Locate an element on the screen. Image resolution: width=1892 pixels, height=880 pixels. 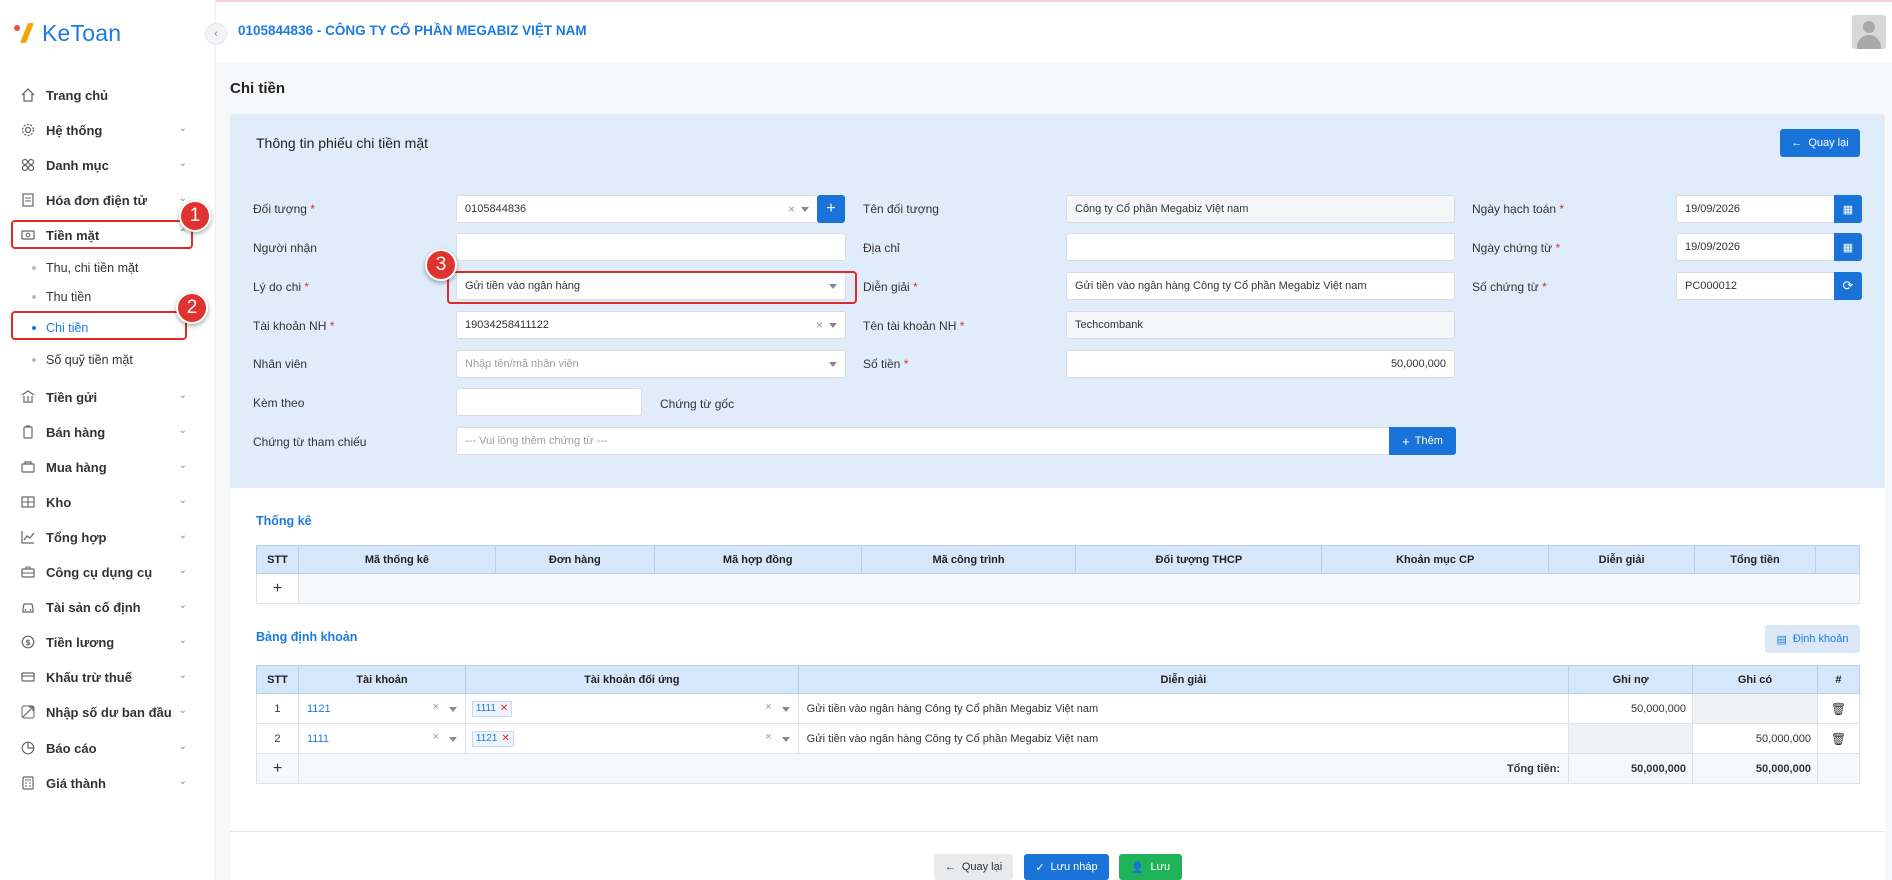
back-button-footer: ← Quay lại is located at coordinates (973, 867).